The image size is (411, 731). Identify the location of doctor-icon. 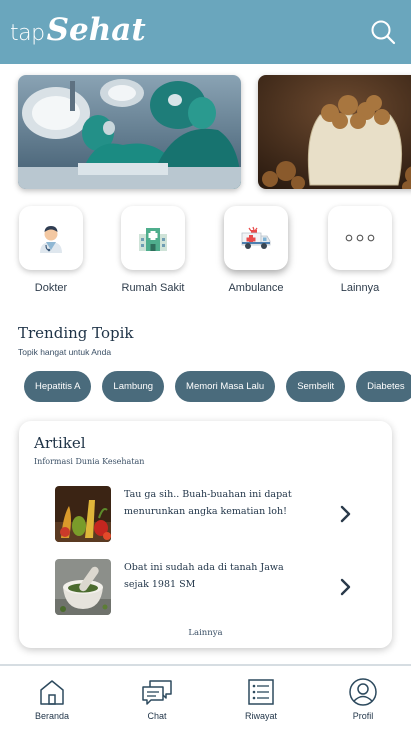
(51, 239).